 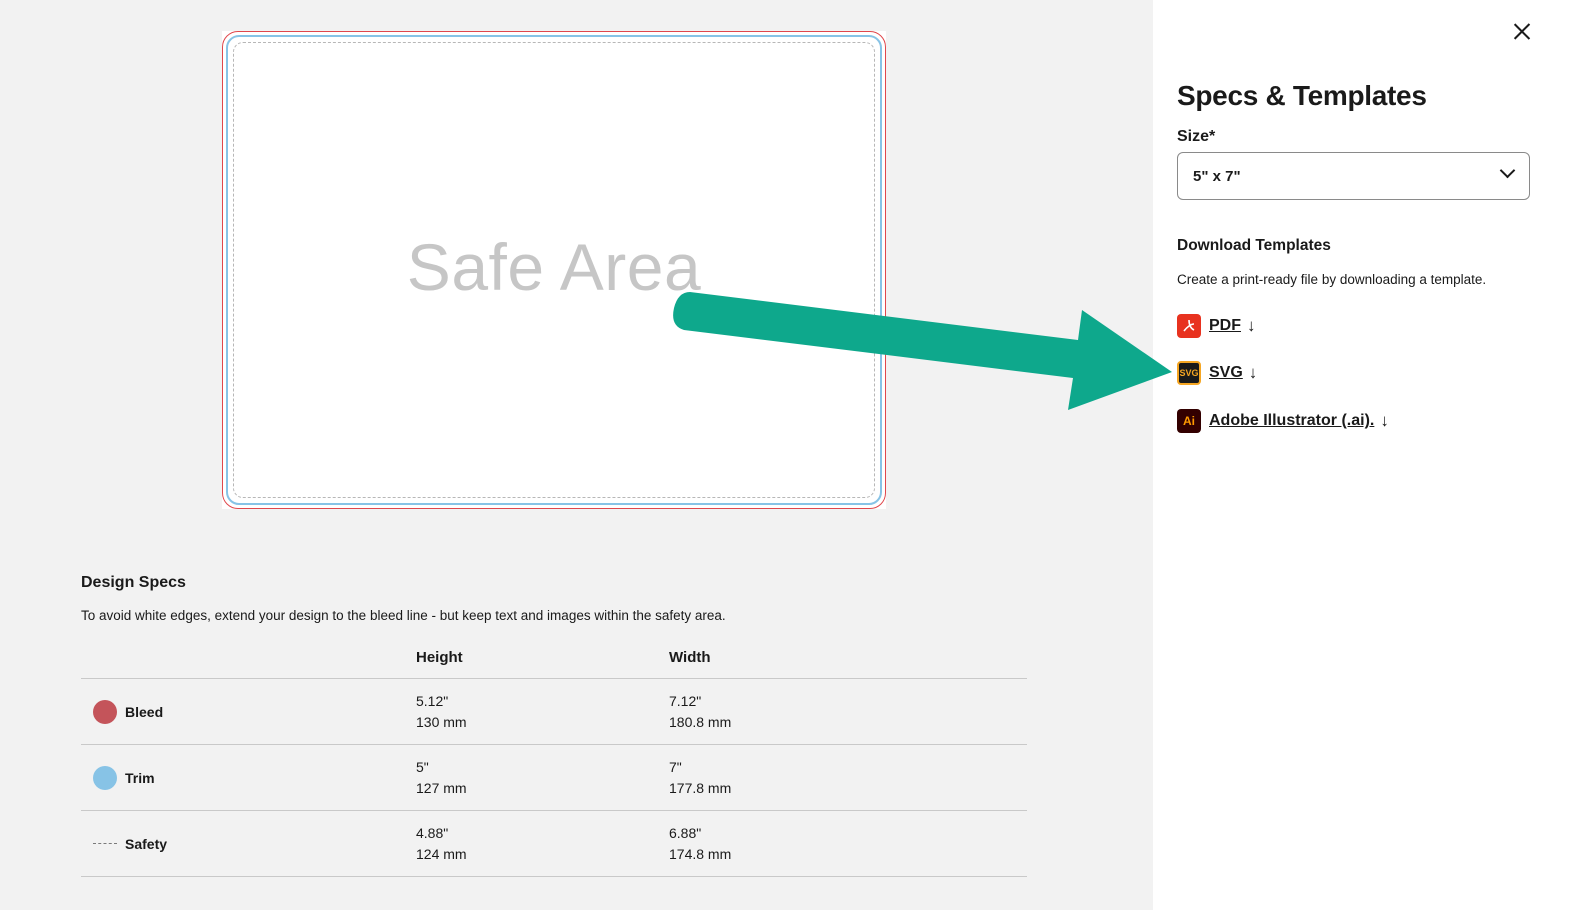 I want to click on width-inches: 7.12", so click(x=685, y=700).